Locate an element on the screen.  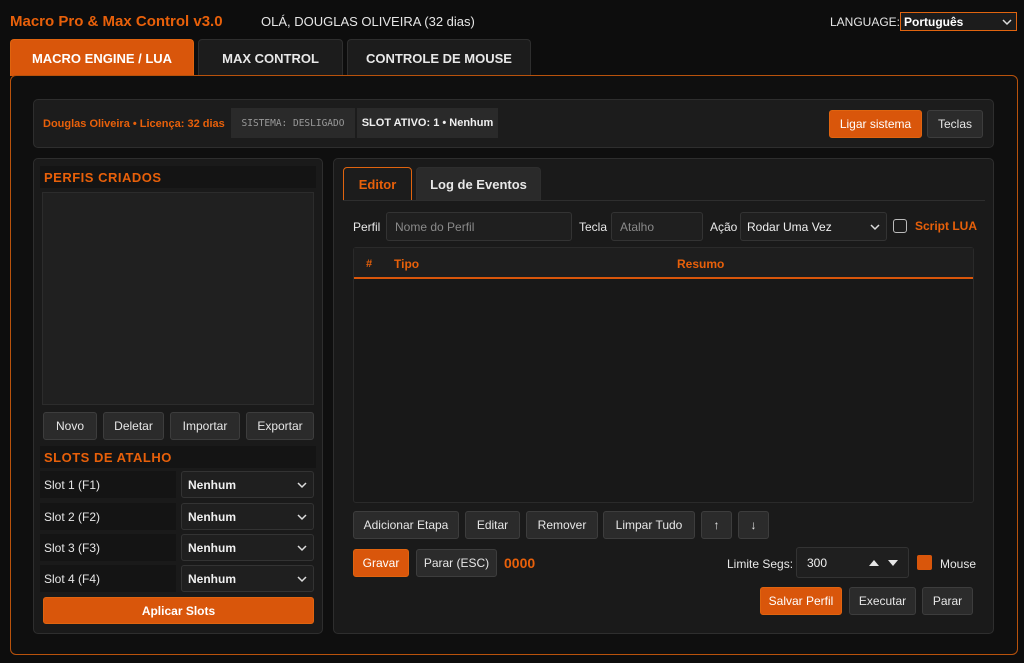
slot-3-label: Slot 3 (F3) is located at coordinates (108, 547).